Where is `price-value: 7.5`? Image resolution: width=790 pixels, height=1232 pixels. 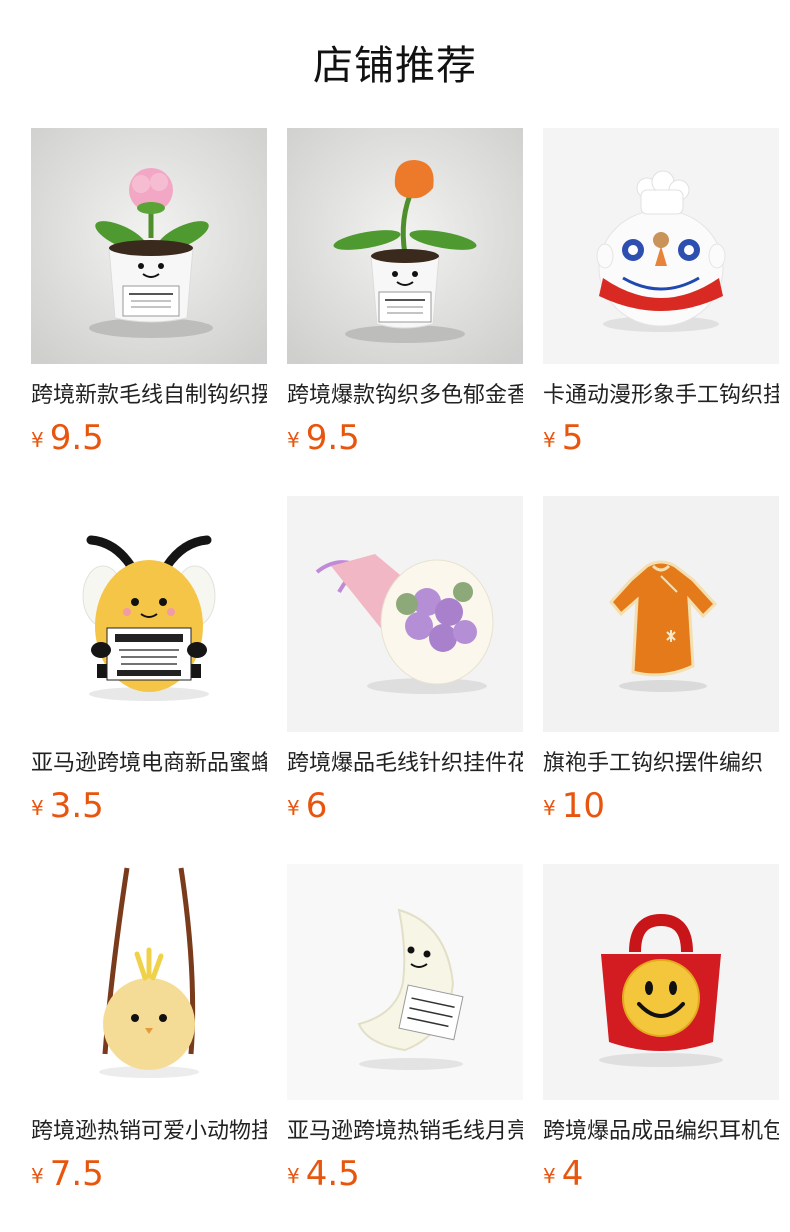 price-value: 7.5 is located at coordinates (76, 1174).